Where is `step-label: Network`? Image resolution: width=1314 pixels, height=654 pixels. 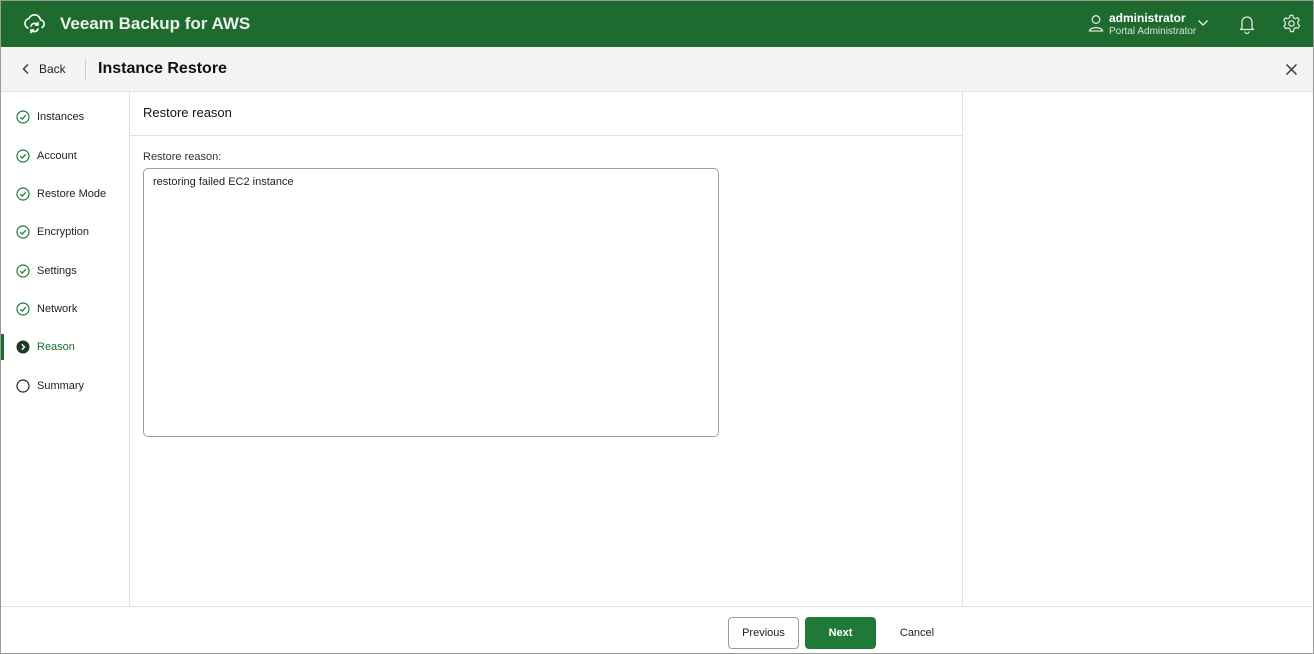
step-label: Network is located at coordinates (57, 309).